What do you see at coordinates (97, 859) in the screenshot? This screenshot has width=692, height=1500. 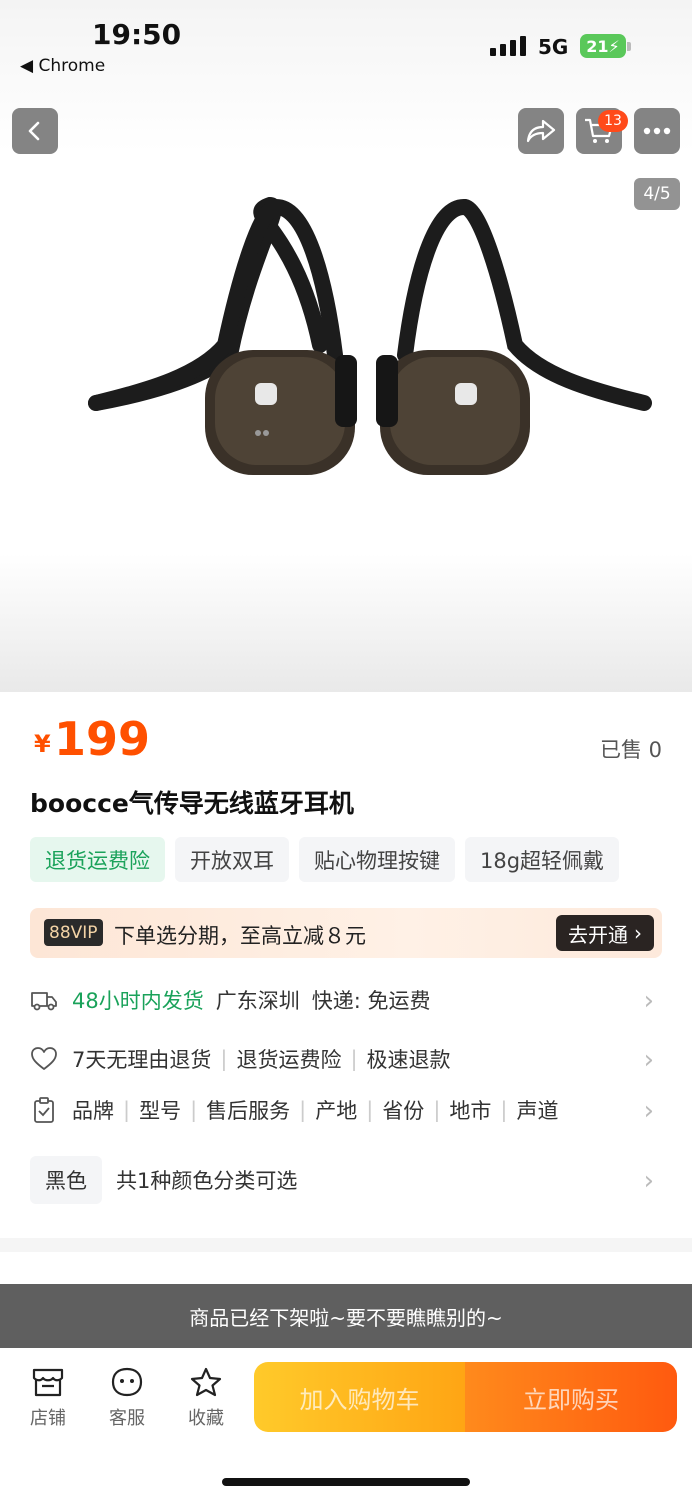 I see `tag-return-insurance: 退货运费险` at bounding box center [97, 859].